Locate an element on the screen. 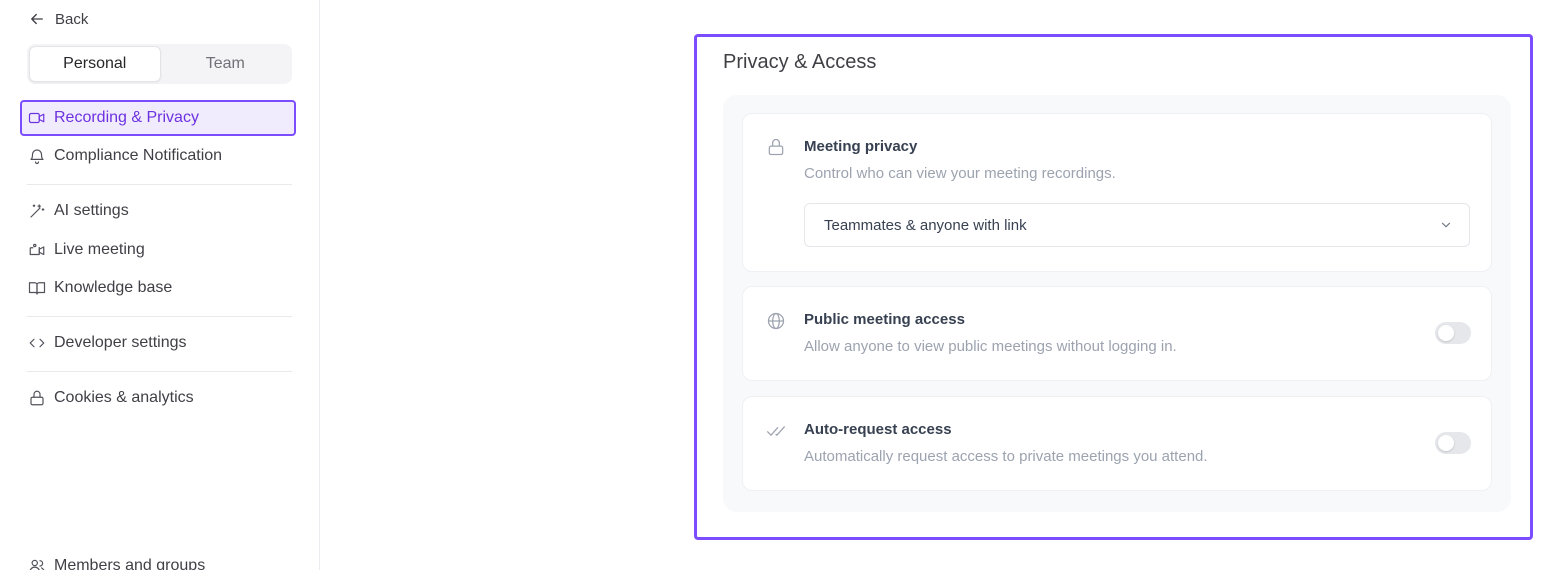 The width and height of the screenshot is (1559, 570). sidebar-item-recording-privacy: Recording & Privacy is located at coordinates (158, 118).